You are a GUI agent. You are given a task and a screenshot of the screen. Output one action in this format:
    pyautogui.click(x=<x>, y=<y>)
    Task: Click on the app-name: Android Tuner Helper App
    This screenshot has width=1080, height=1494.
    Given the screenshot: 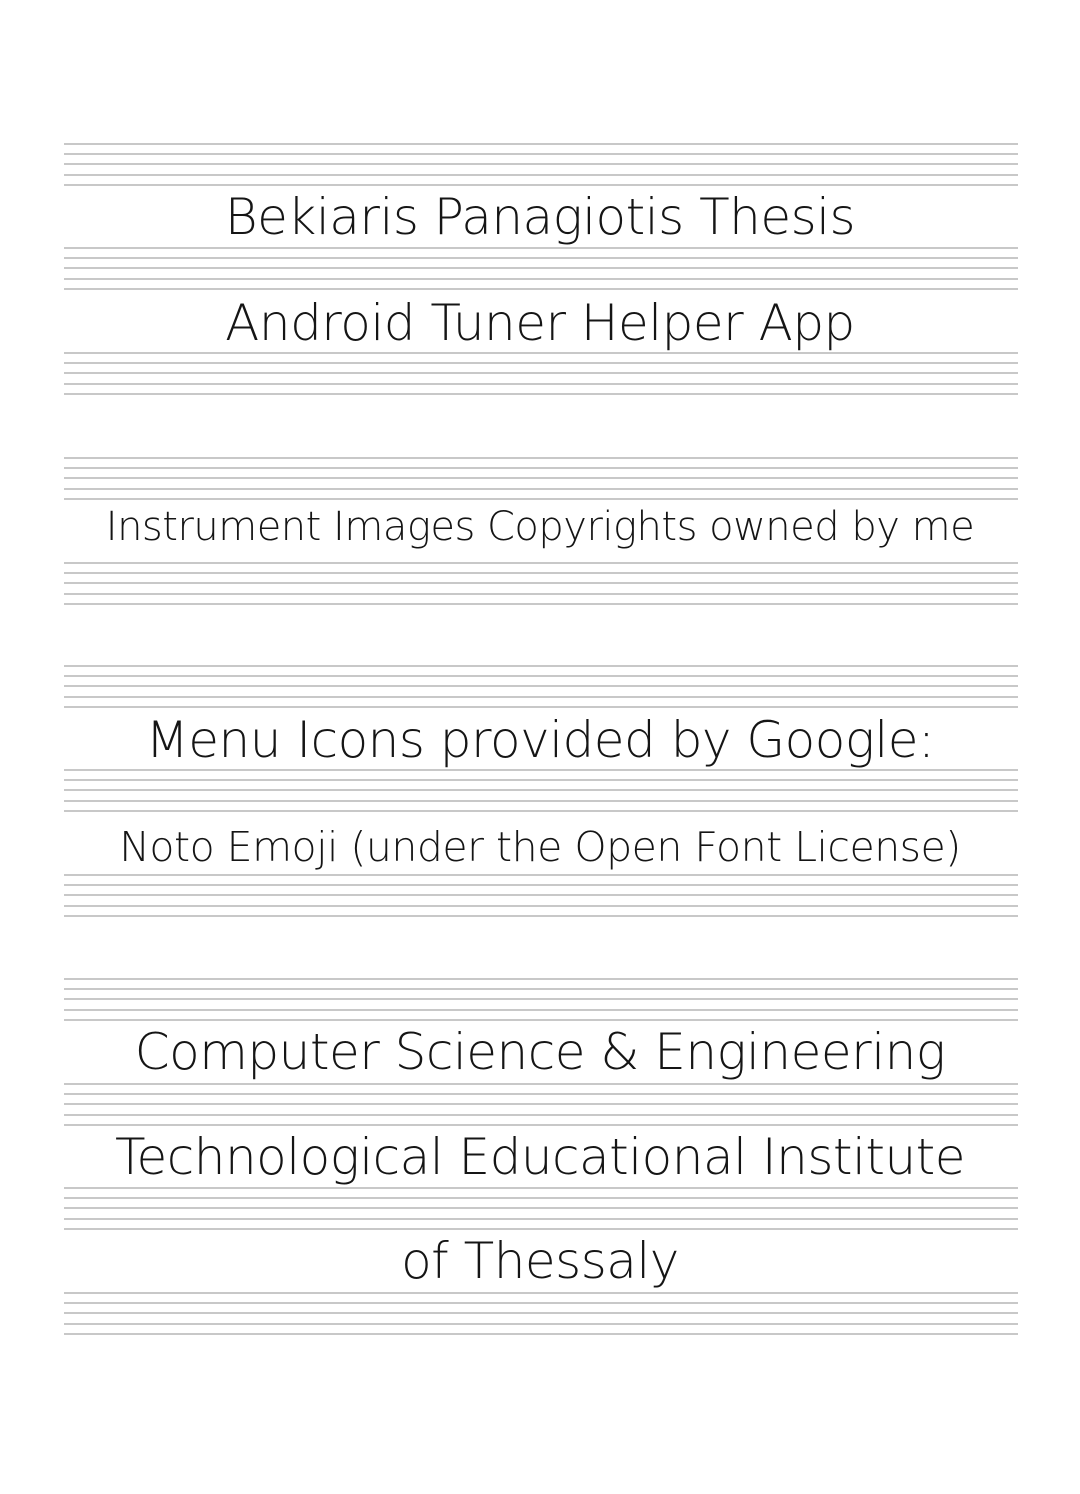 What is the action you would take?
    pyautogui.click(x=540, y=323)
    